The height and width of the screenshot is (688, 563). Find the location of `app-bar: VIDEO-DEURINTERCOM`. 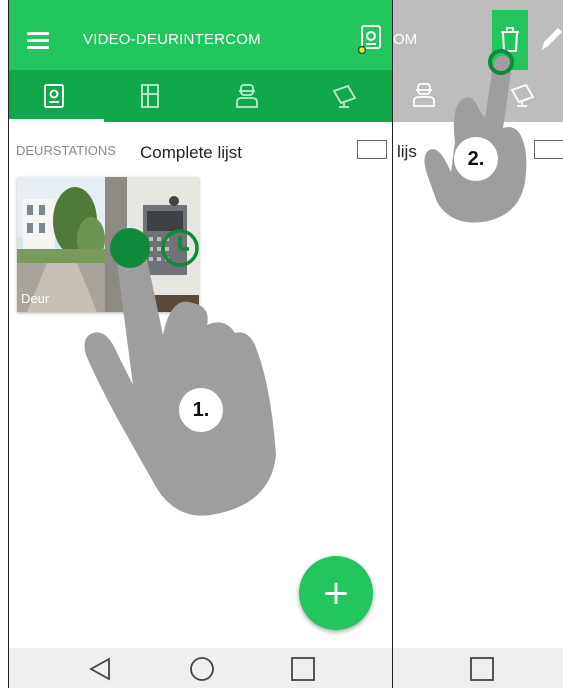

app-bar: VIDEO-DEURINTERCOM is located at coordinates (200, 35).